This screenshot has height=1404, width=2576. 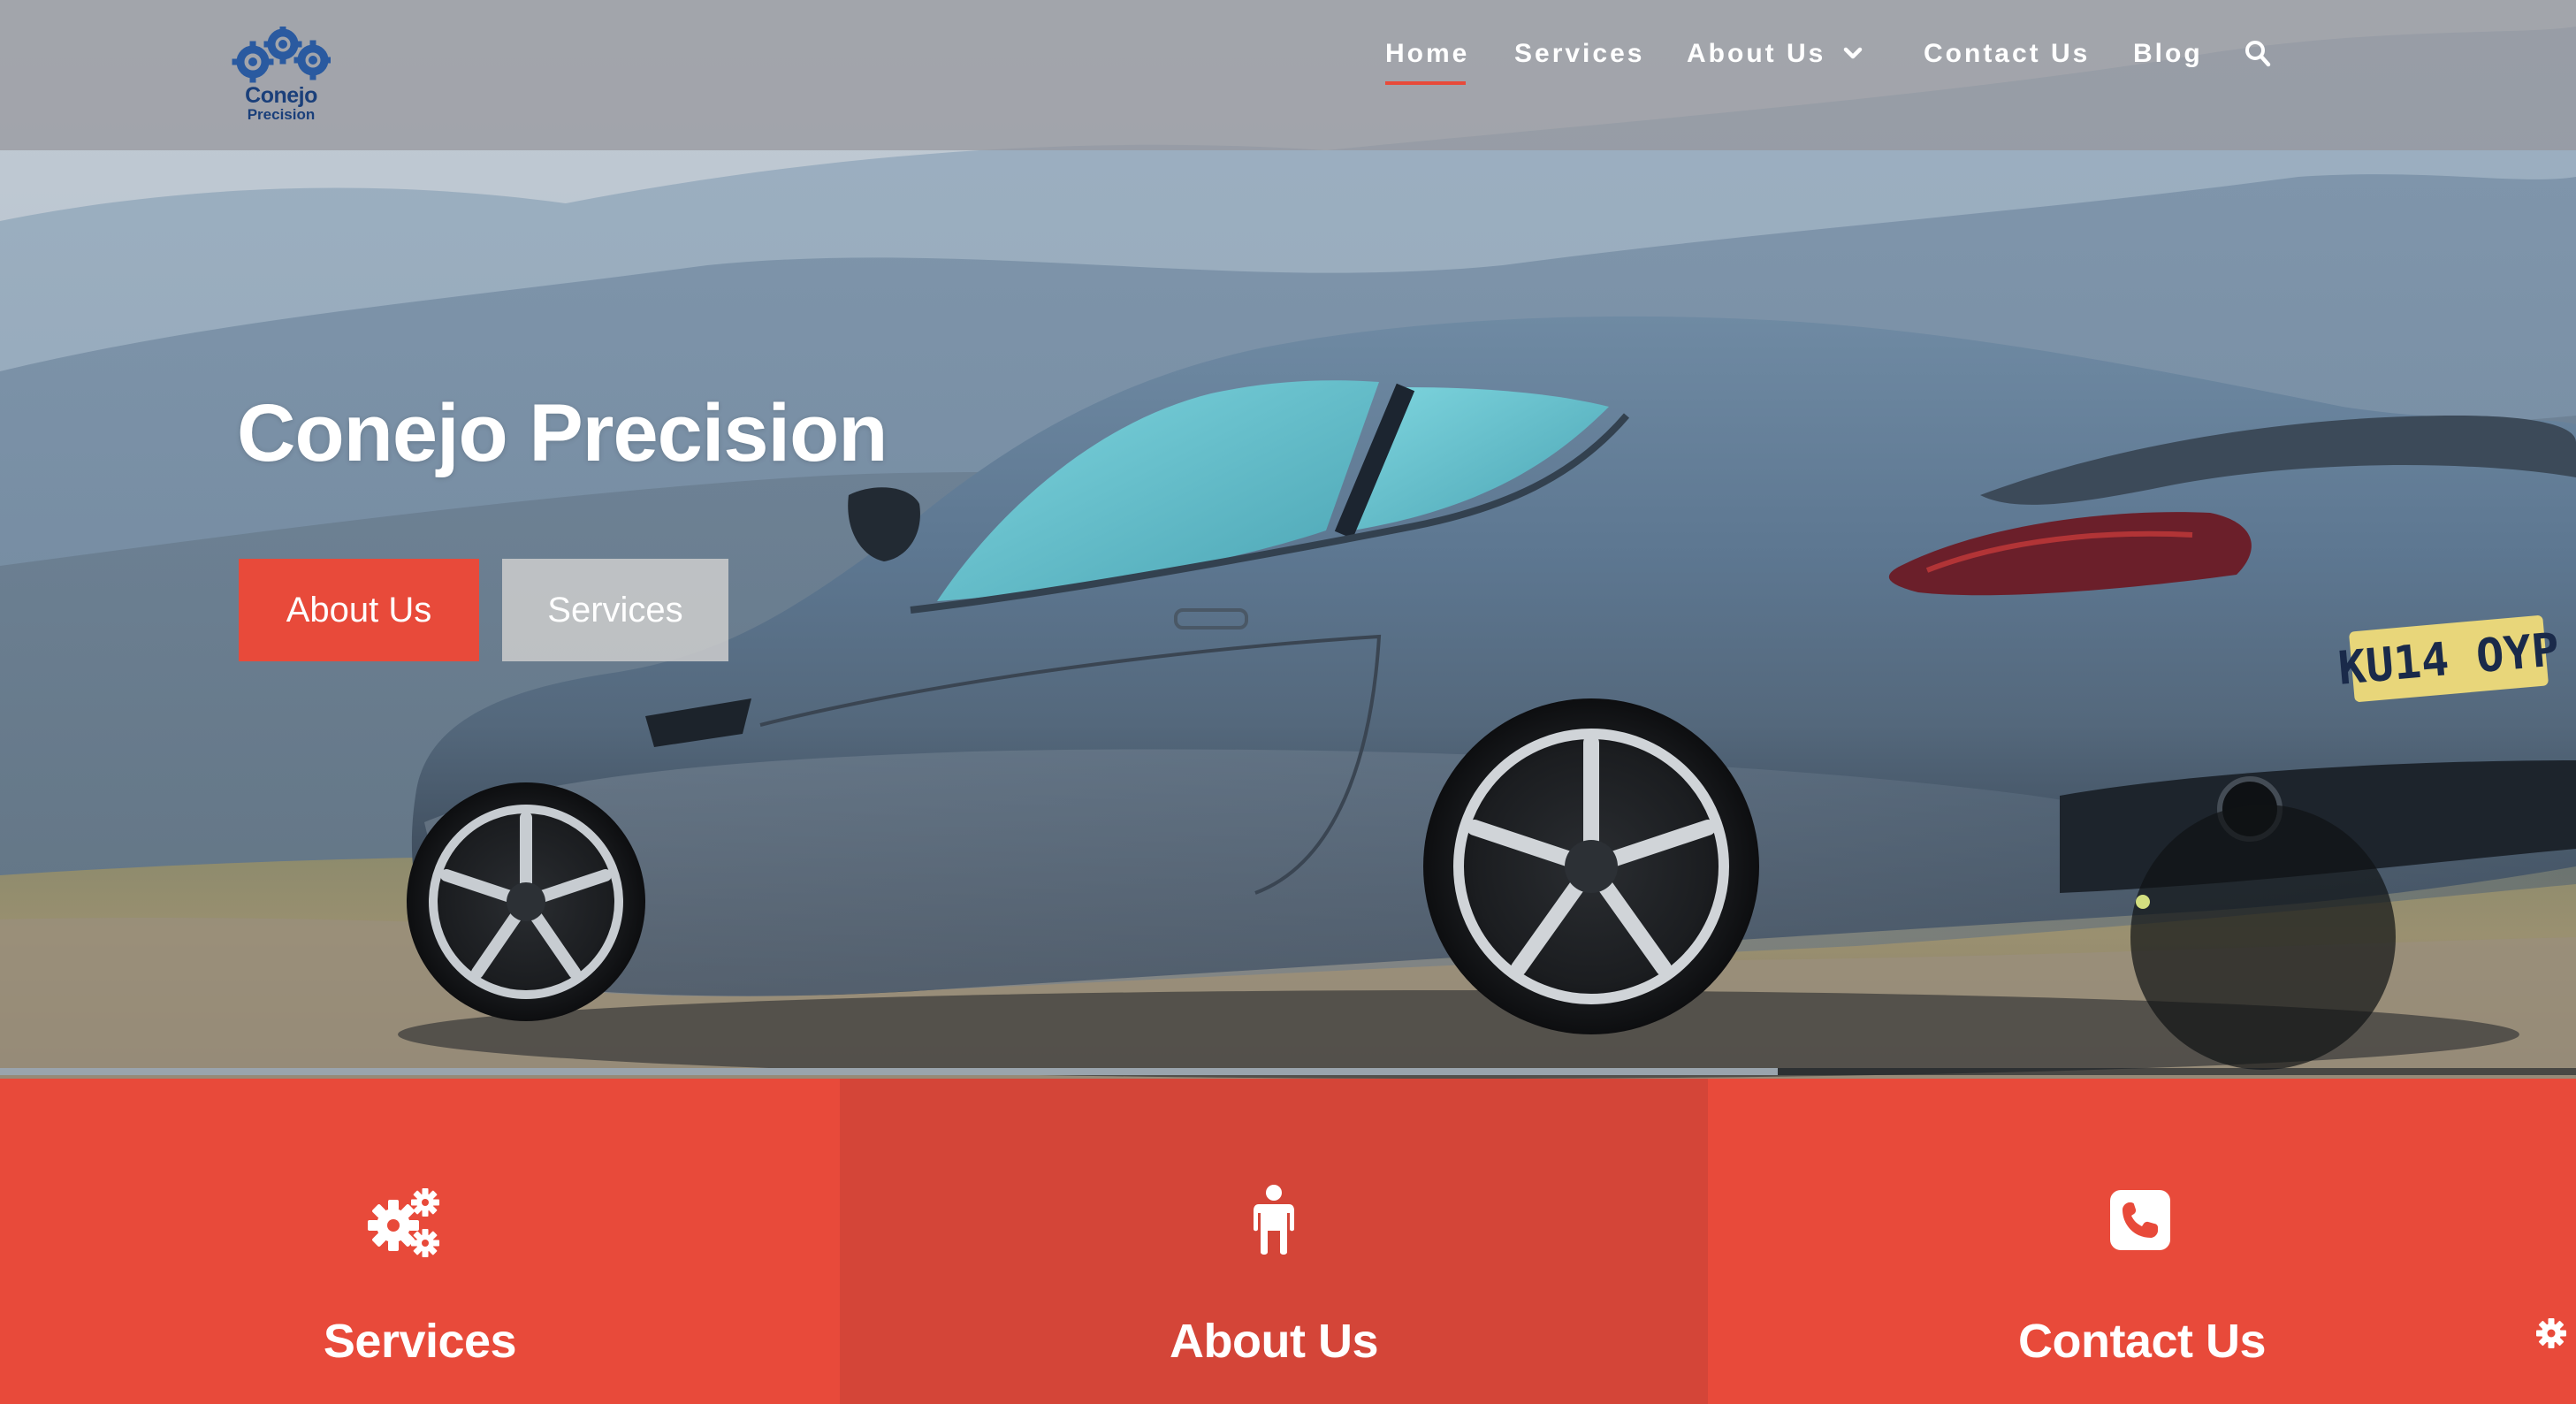 What do you see at coordinates (1274, 1341) in the screenshot?
I see `feature-about-us-label: About Us` at bounding box center [1274, 1341].